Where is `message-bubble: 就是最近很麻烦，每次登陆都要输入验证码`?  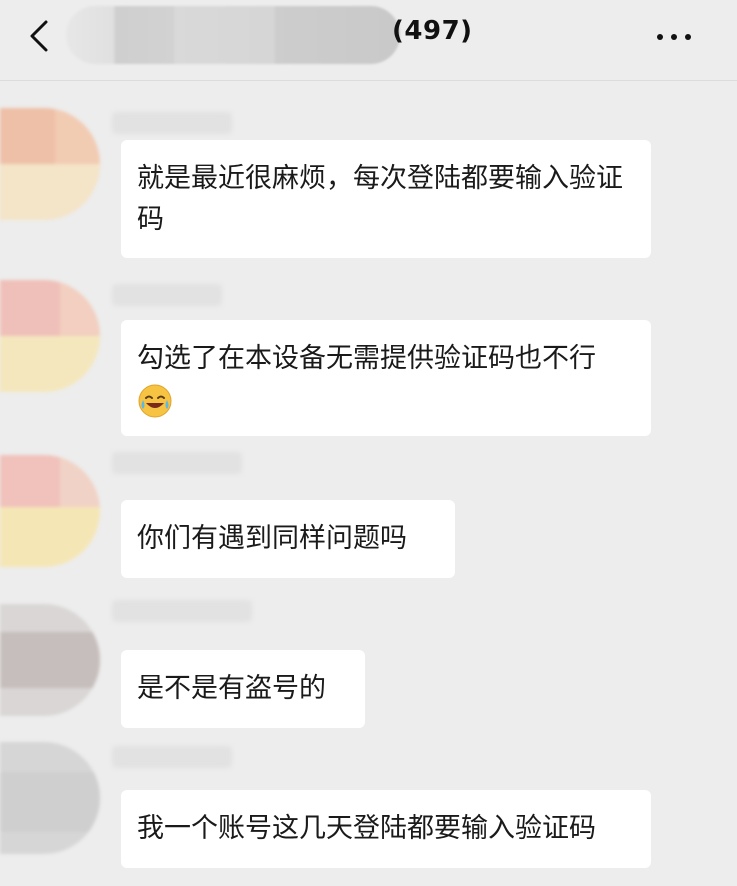
message-bubble: 就是最近很麻烦，每次登陆都要输入验证码 is located at coordinates (386, 199).